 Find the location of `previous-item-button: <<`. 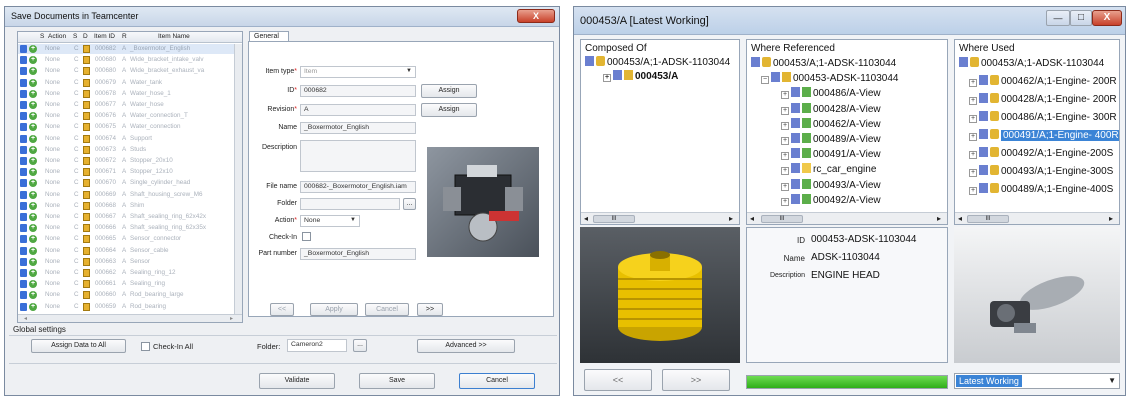

previous-item-button: << is located at coordinates (282, 309).